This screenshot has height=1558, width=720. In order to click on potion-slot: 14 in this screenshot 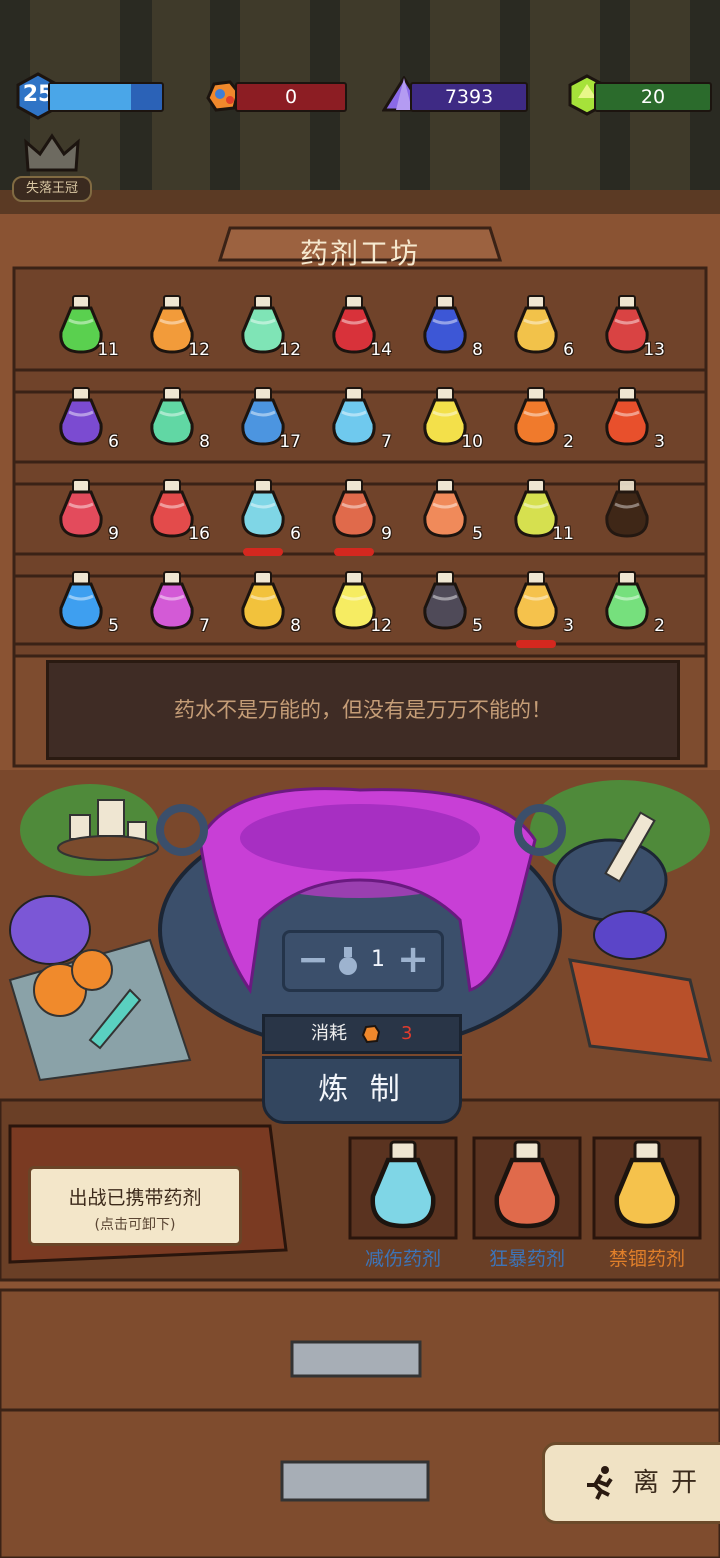, I will do `click(358, 327)`.